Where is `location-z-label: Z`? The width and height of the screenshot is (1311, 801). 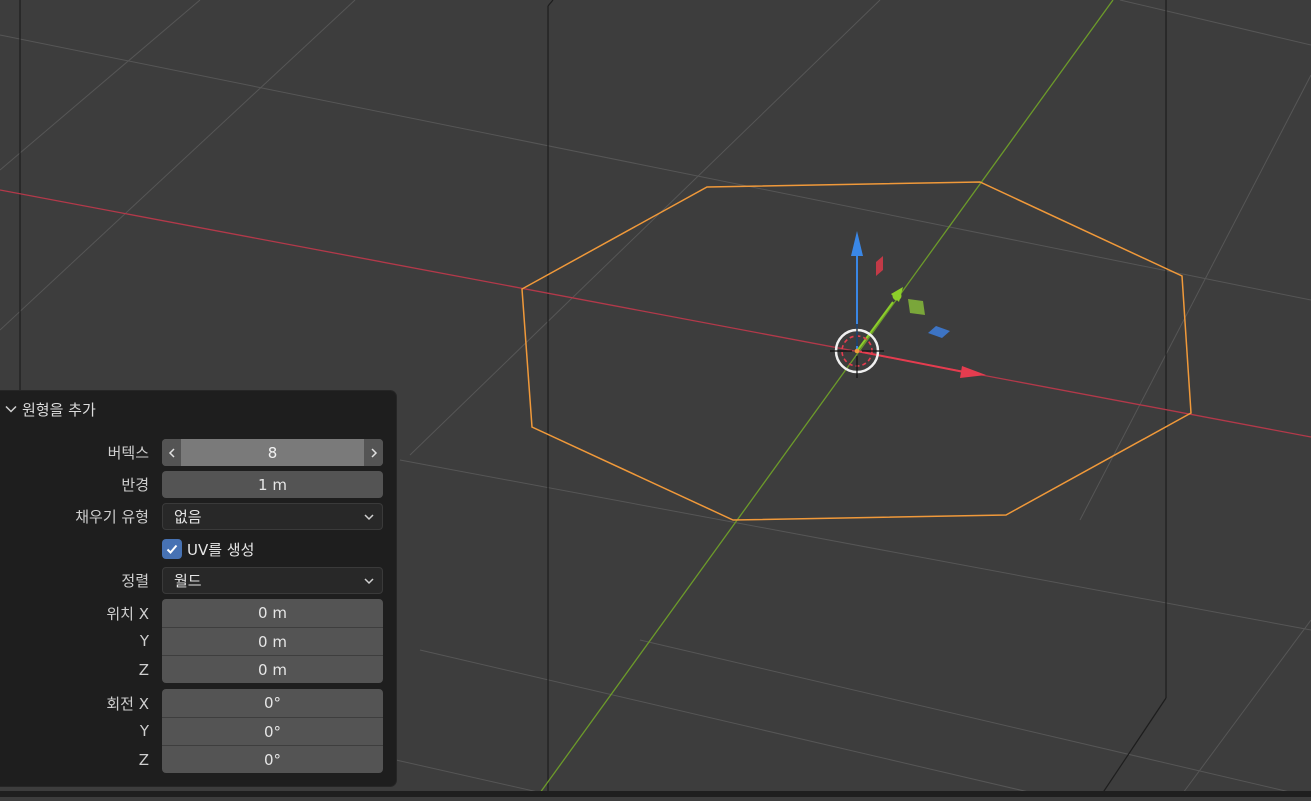
location-z-label: Z is located at coordinates (143, 670).